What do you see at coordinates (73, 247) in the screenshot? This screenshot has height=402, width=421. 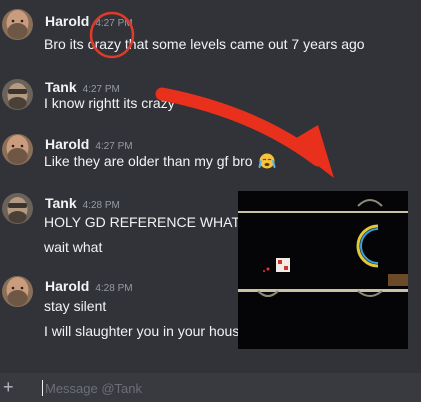 I see `message-text: wait what` at bounding box center [73, 247].